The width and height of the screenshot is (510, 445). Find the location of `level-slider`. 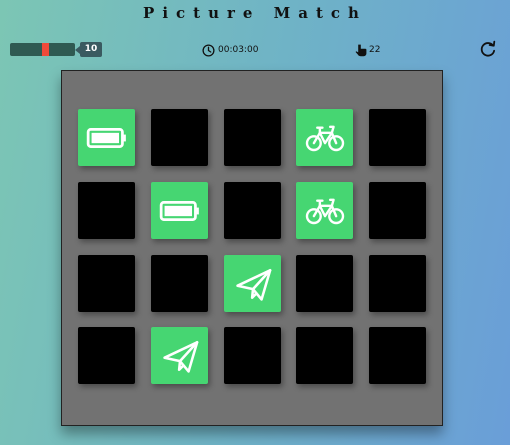

level-slider is located at coordinates (42, 49).